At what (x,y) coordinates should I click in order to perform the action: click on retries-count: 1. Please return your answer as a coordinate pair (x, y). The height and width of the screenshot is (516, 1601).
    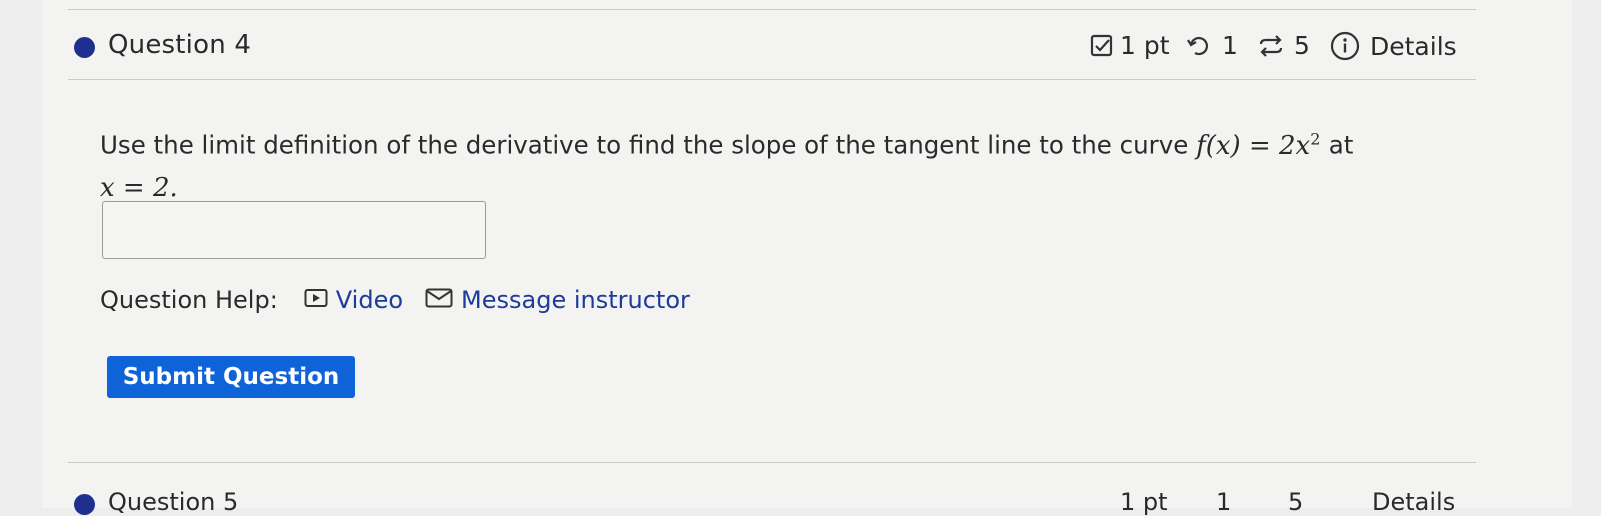
    Looking at the image, I should click on (1230, 45).